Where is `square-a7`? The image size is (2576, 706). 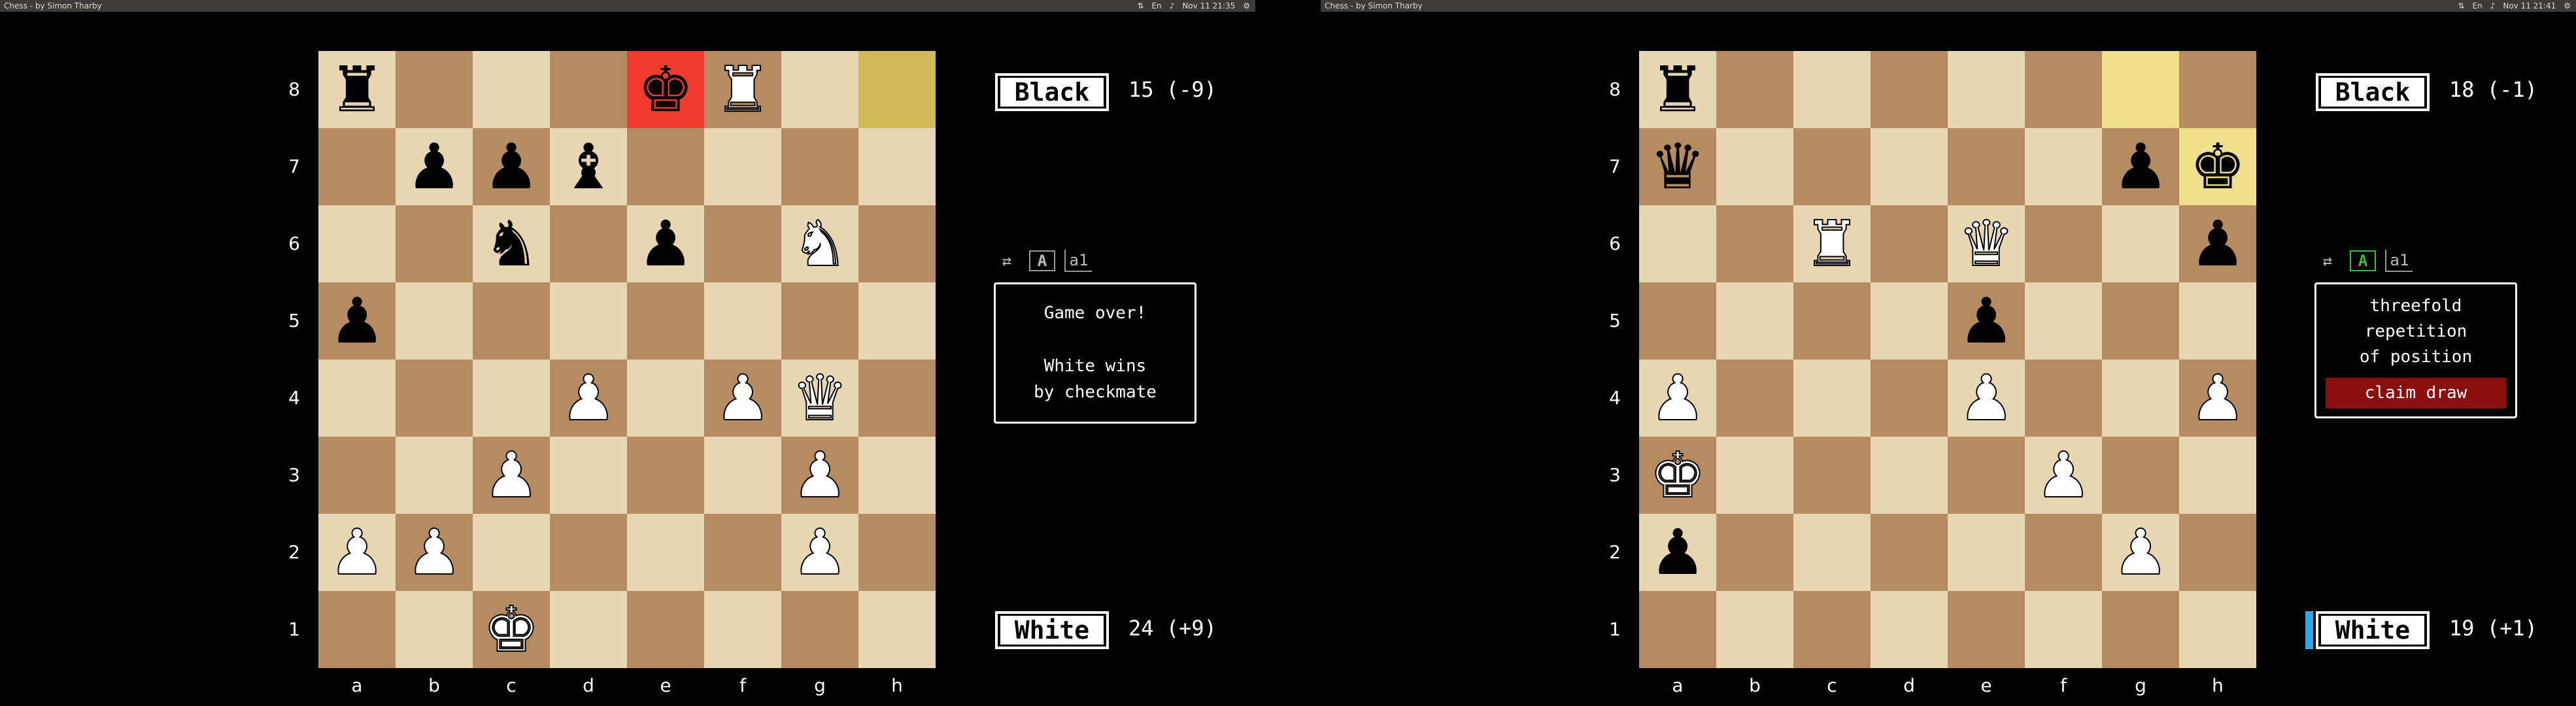
square-a7 is located at coordinates (357, 166).